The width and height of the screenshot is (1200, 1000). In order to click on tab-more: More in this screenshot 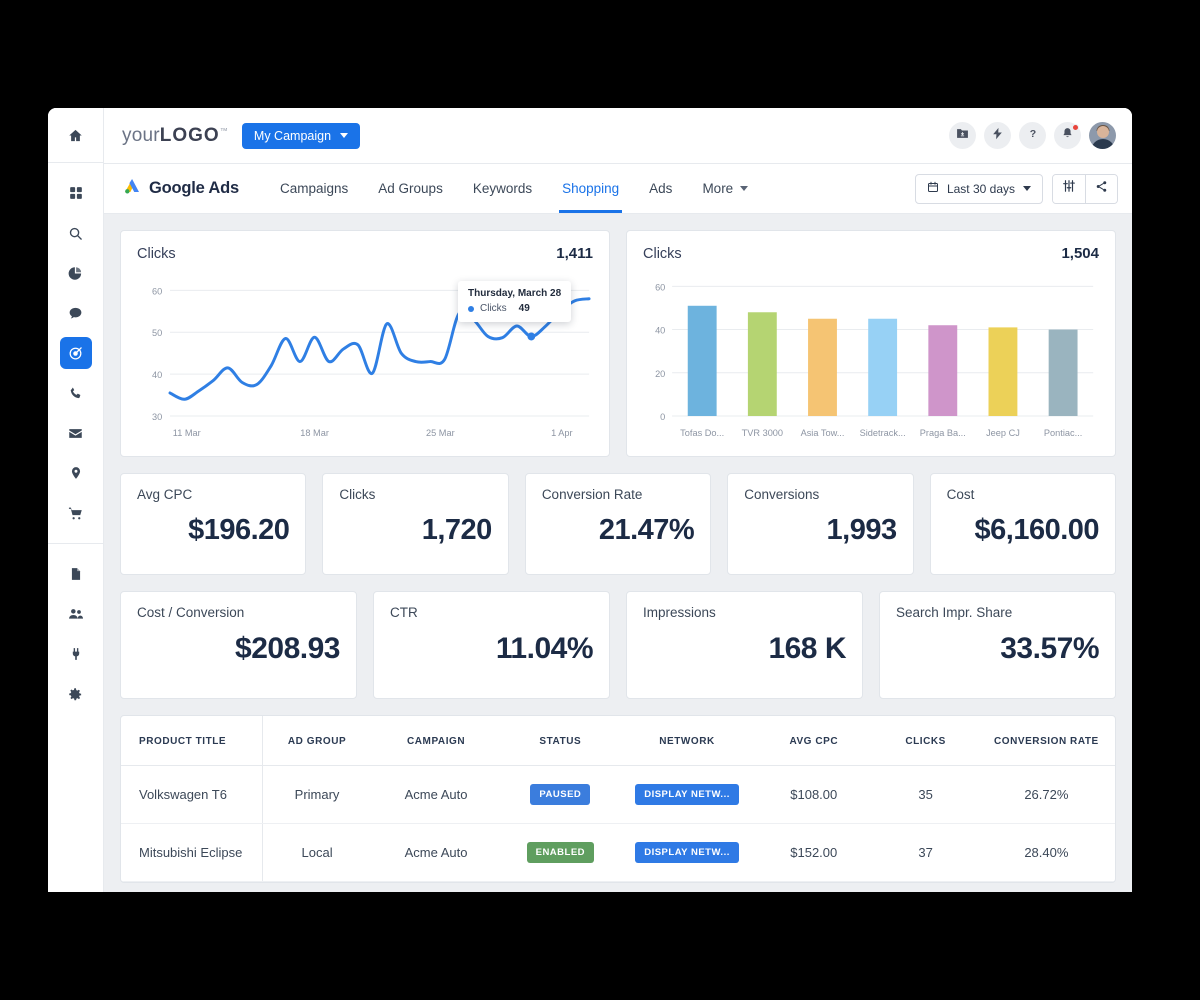, I will do `click(725, 188)`.